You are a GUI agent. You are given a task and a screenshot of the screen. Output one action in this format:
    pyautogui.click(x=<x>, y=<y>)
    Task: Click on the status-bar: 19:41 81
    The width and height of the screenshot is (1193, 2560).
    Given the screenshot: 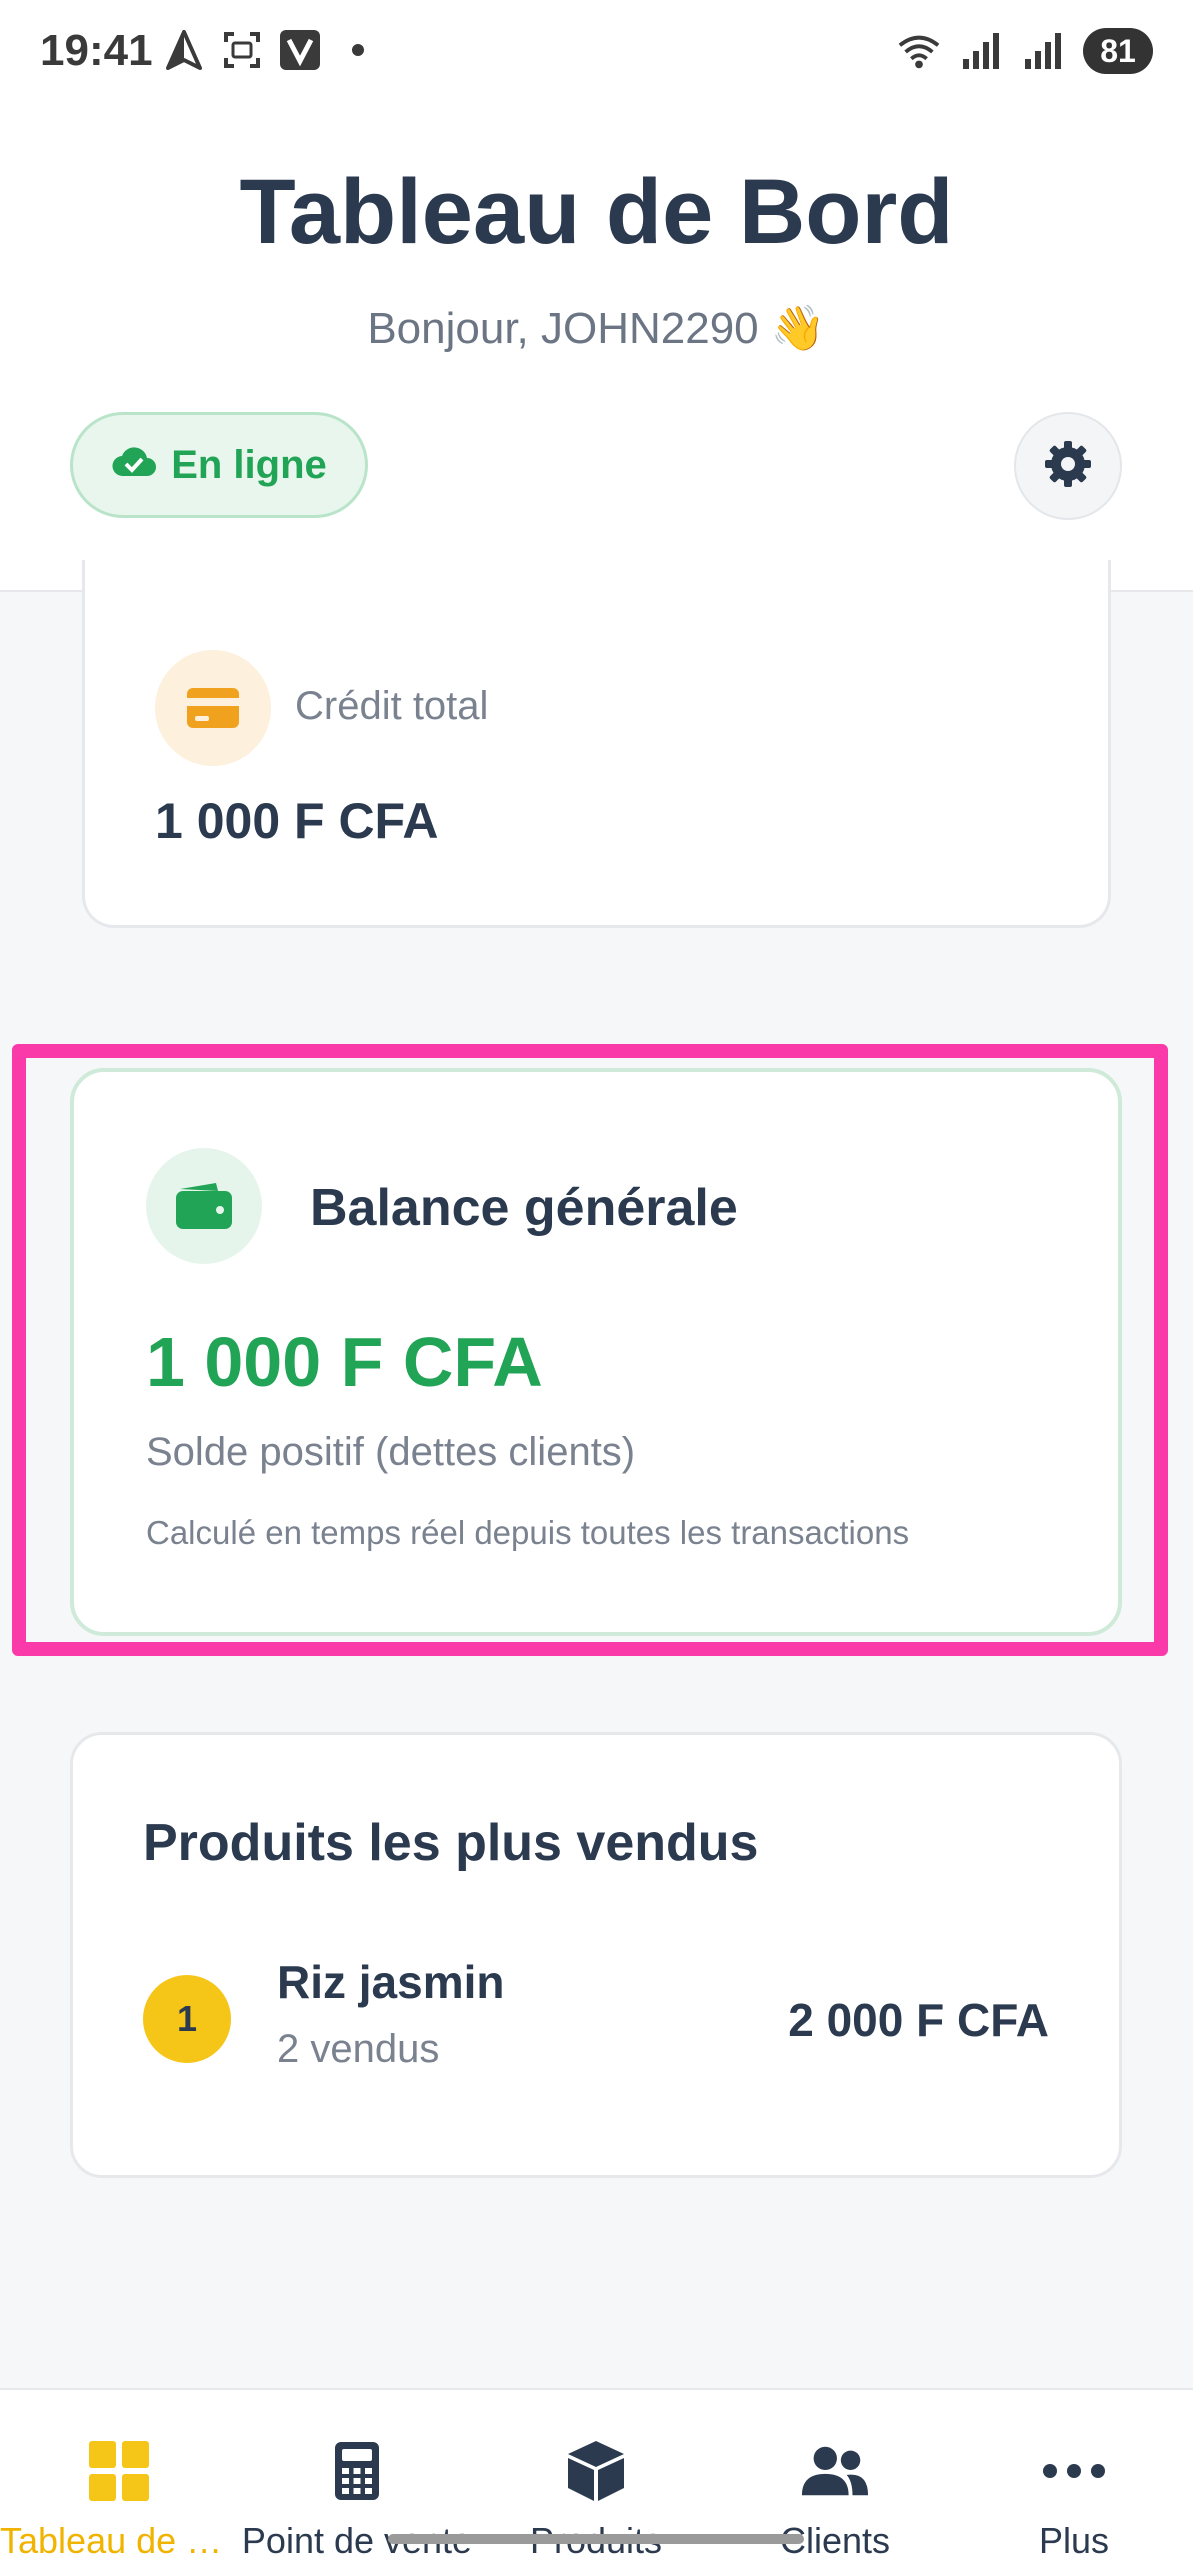 What is the action you would take?
    pyautogui.click(x=596, y=55)
    